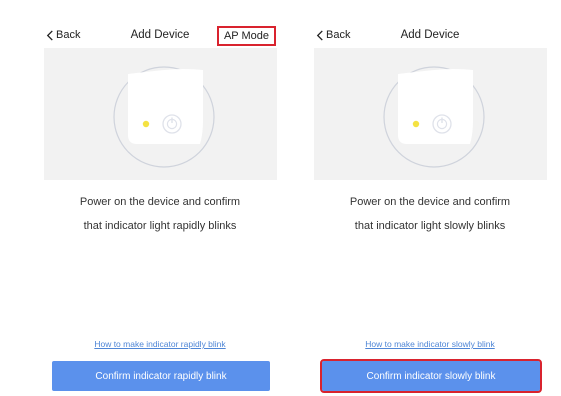  Describe the element at coordinates (160, 36) in the screenshot. I see `nav-bar: Back Add Device AP Mode` at that location.